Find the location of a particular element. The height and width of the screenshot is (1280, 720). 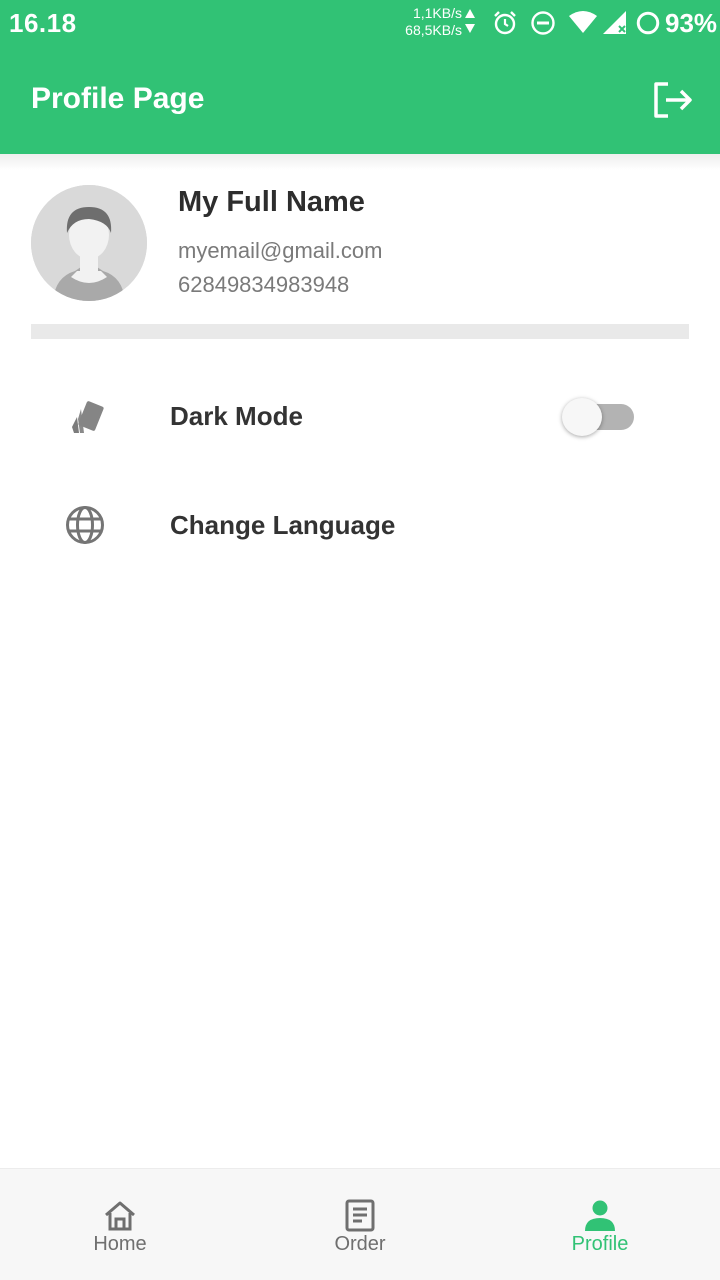

nav-item-order: Order is located at coordinates (360, 1224).